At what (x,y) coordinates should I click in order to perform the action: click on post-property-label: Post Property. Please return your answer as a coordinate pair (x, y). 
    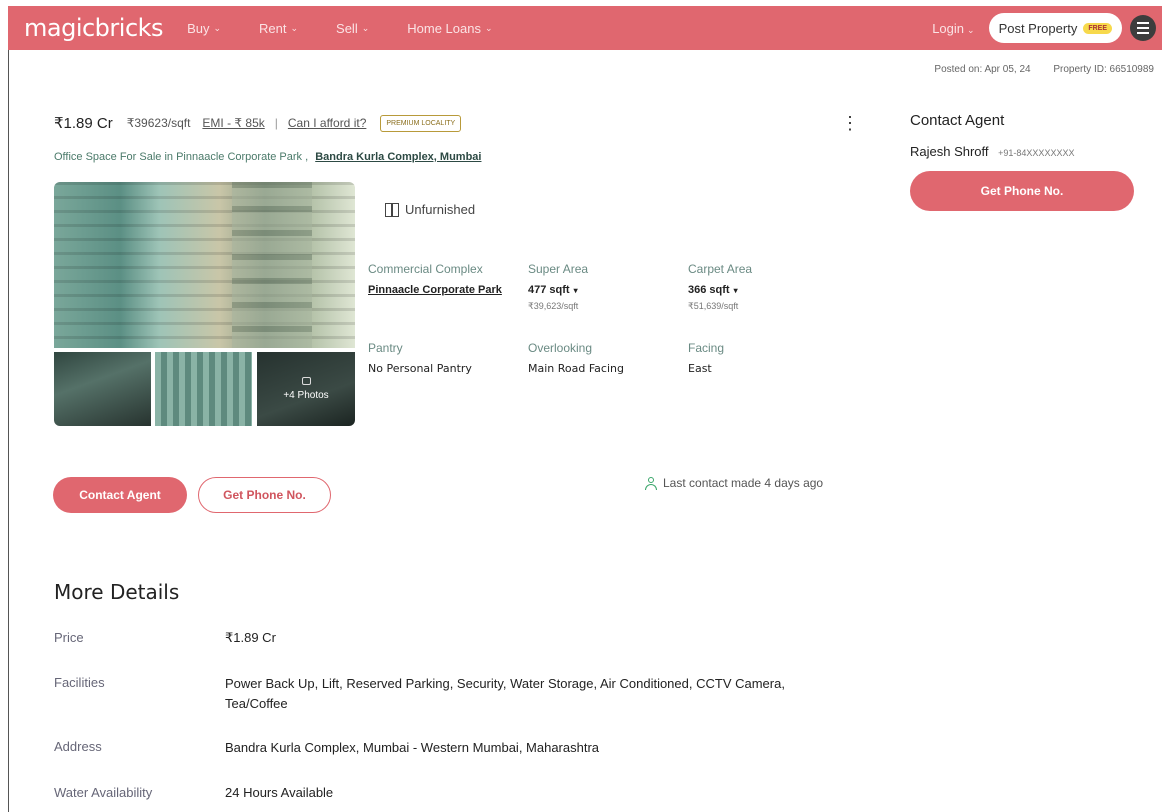
    Looking at the image, I should click on (1038, 28).